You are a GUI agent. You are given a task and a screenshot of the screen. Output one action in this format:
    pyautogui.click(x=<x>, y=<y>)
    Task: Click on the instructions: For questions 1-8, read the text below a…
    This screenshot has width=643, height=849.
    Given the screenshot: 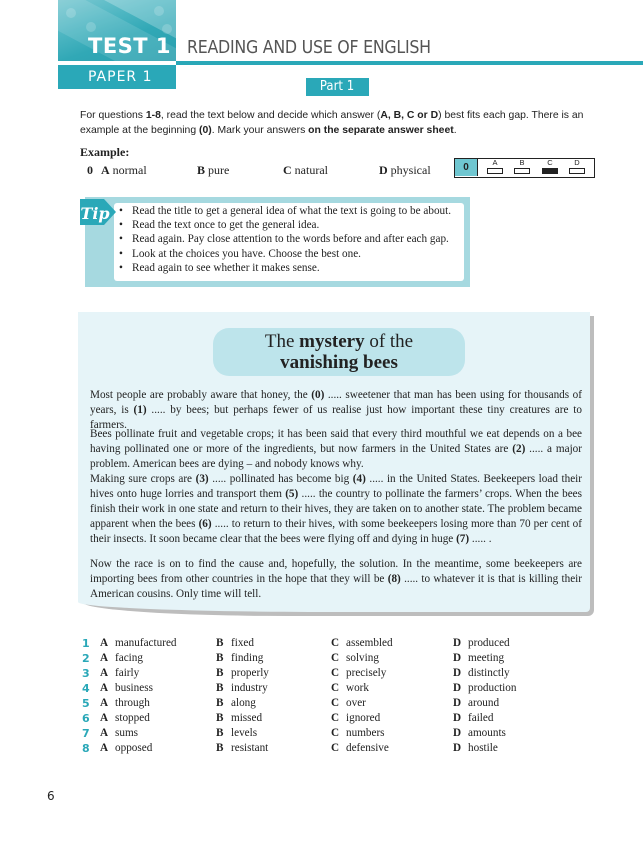 What is the action you would take?
    pyautogui.click(x=332, y=123)
    